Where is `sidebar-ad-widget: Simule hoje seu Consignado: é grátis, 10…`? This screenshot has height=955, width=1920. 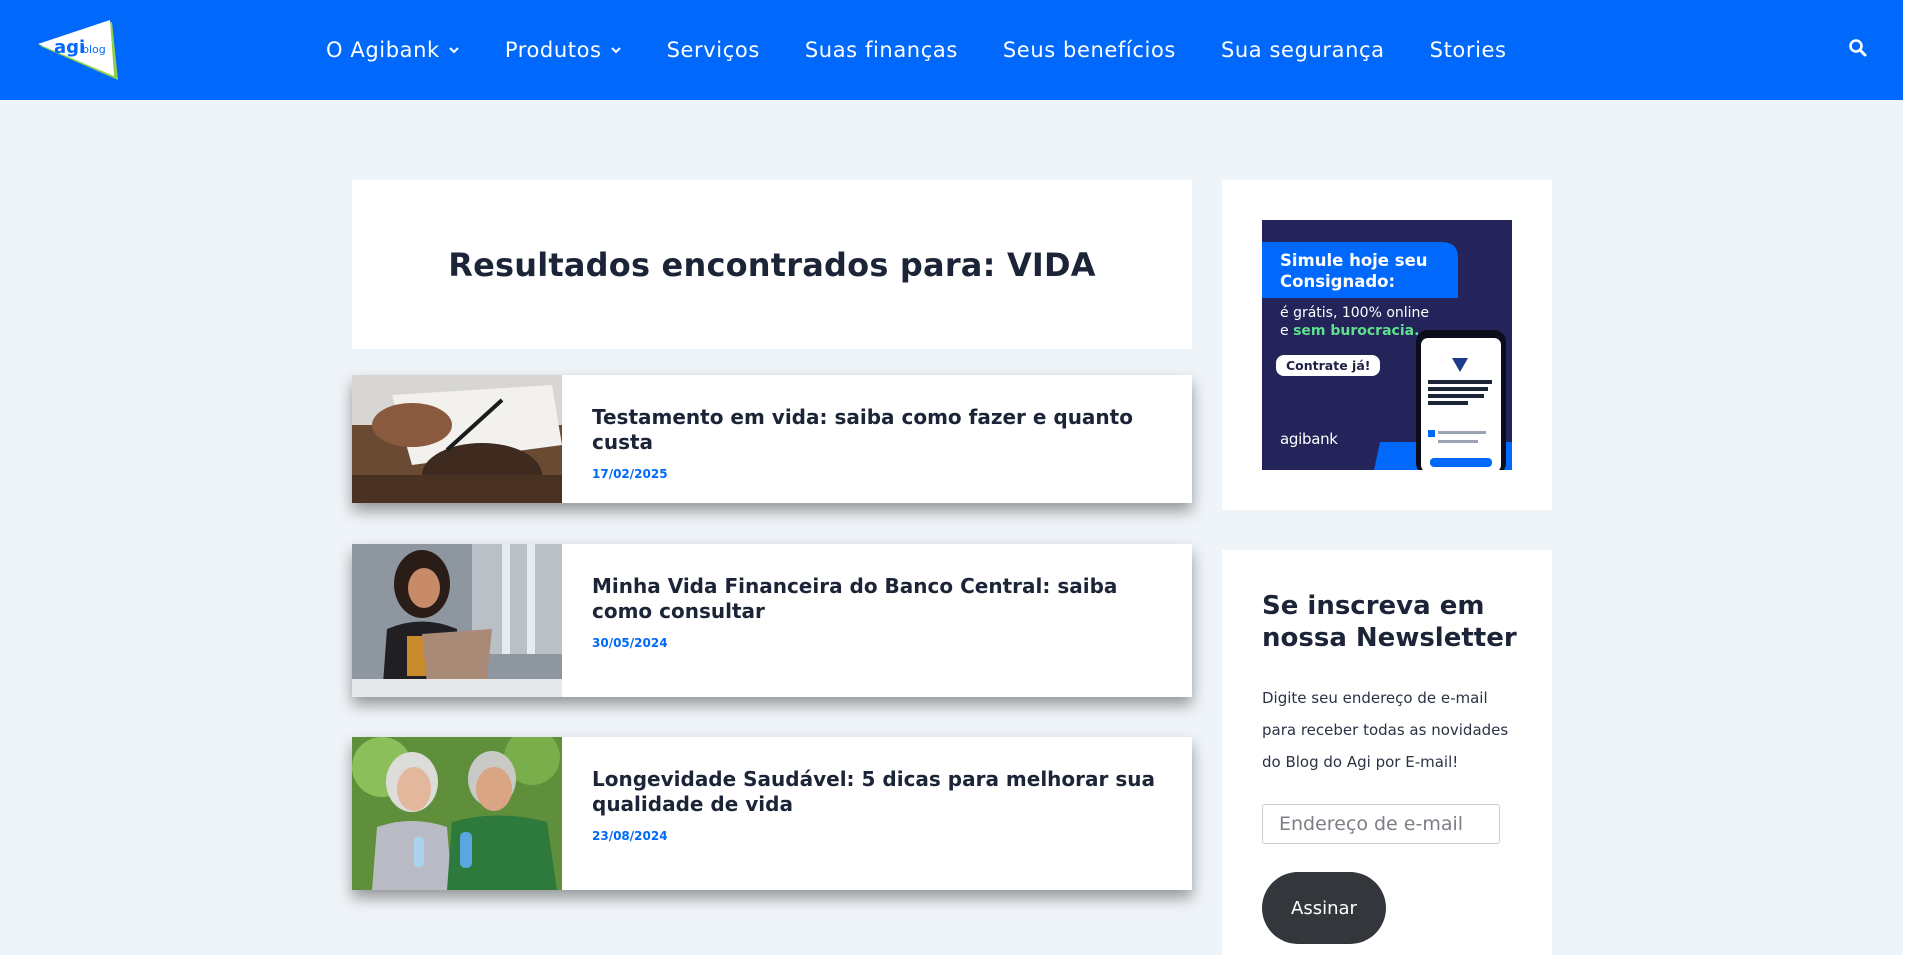
sidebar-ad-widget: Simule hoje seu Consignado: é grátis, 10… is located at coordinates (1387, 345).